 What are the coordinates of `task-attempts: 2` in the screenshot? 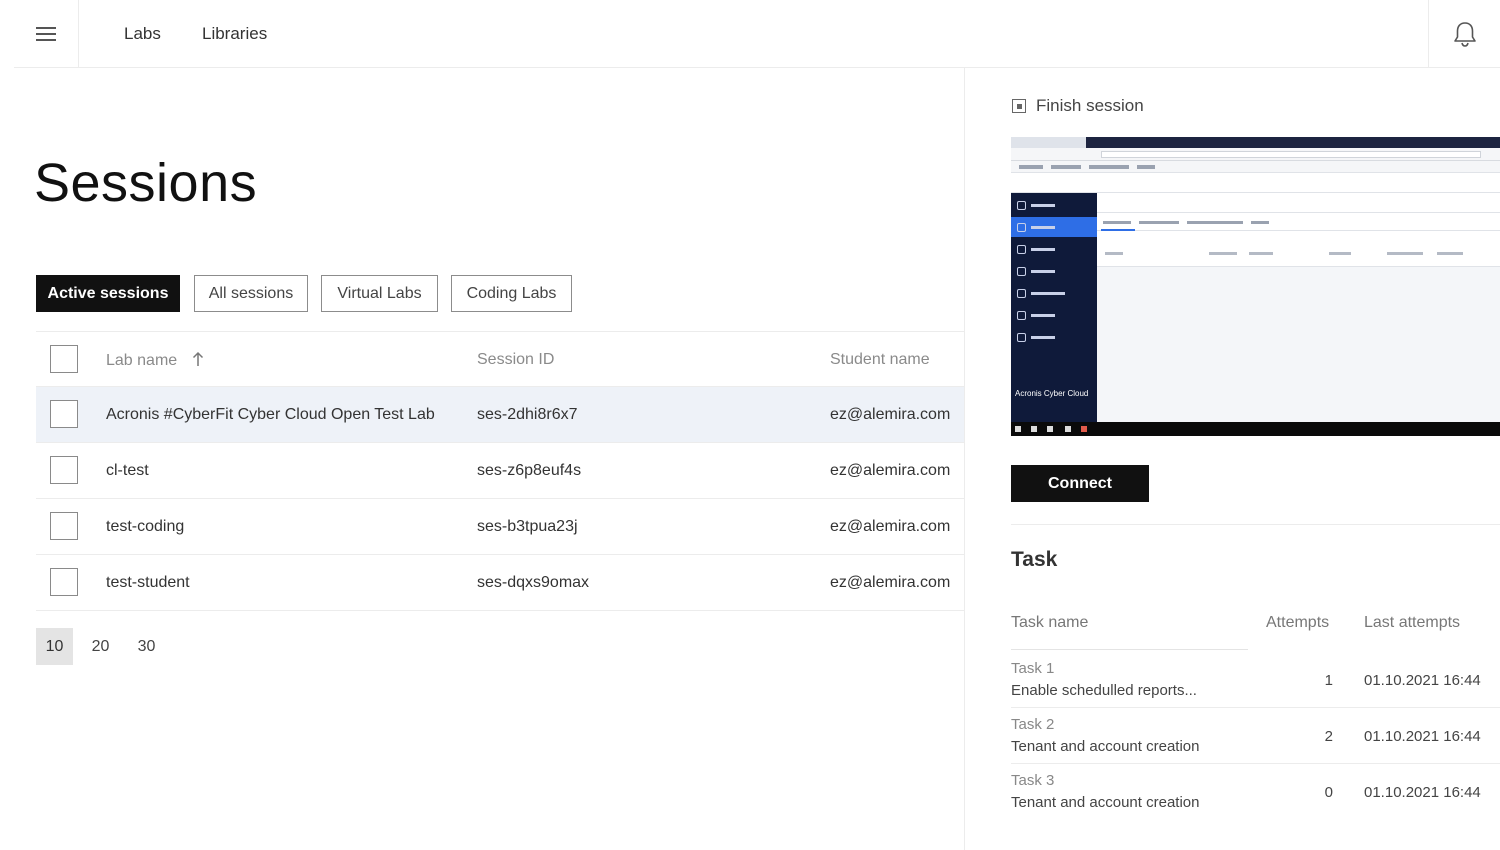 It's located at (1328, 736).